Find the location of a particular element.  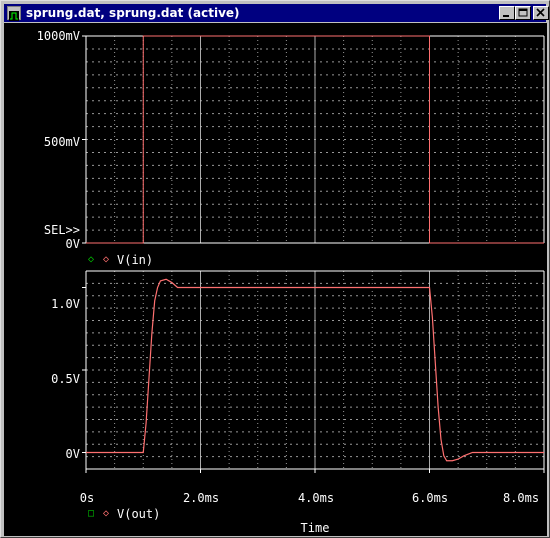

x-tick-label-1: 2.0ms is located at coordinates (201, 498).